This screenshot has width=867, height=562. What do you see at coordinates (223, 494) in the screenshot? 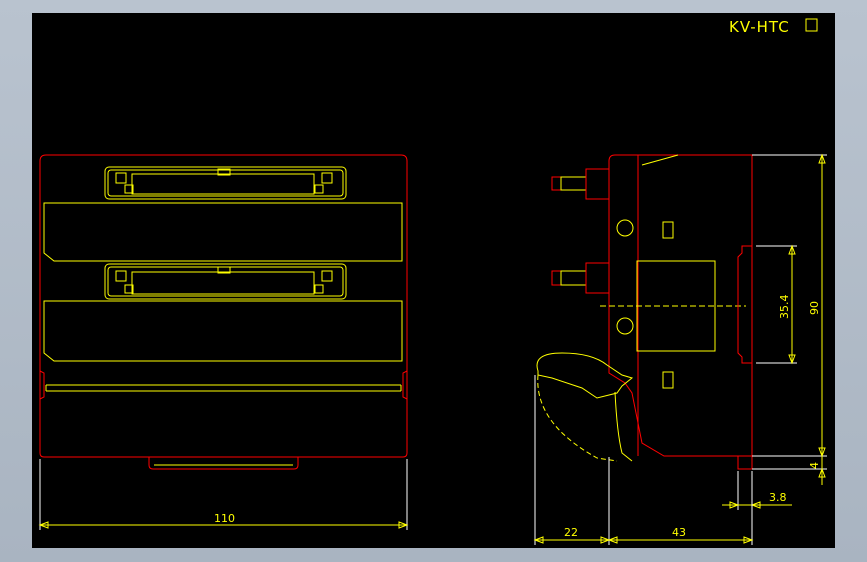
I see `dim-width-front: 110` at bounding box center [223, 494].